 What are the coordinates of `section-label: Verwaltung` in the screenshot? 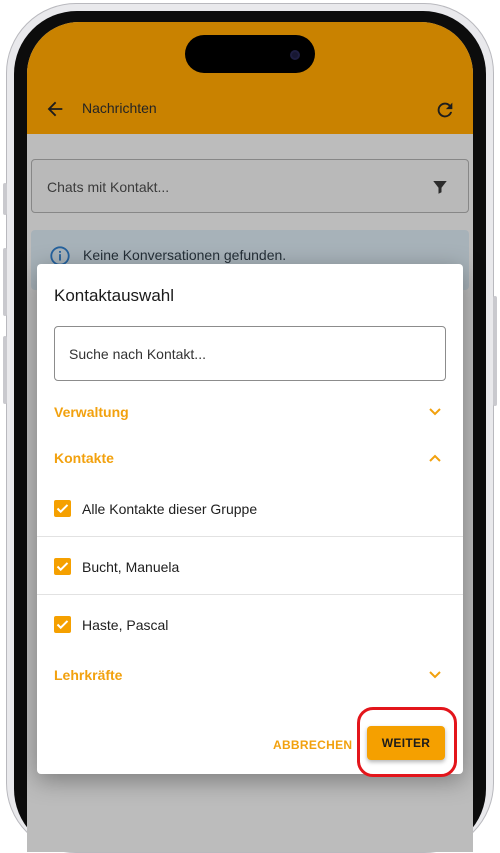 It's located at (91, 412).